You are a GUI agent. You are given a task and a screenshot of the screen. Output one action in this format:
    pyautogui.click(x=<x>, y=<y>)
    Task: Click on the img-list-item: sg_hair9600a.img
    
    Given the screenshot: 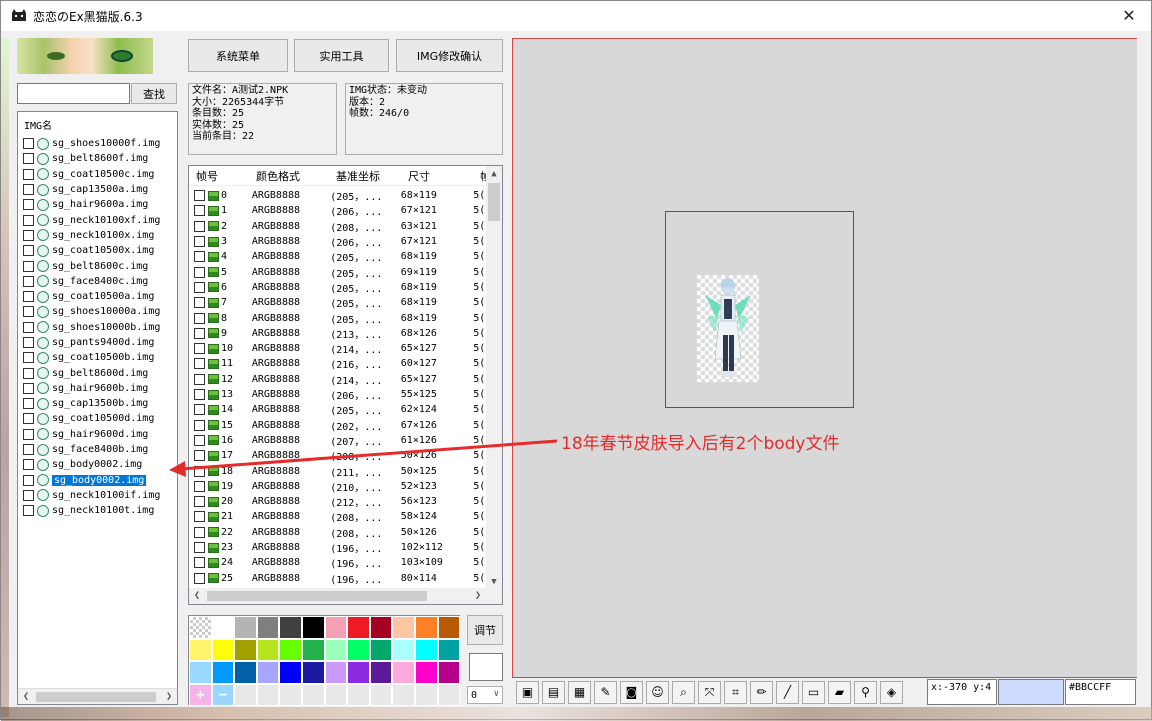 What is the action you would take?
    pyautogui.click(x=97, y=204)
    